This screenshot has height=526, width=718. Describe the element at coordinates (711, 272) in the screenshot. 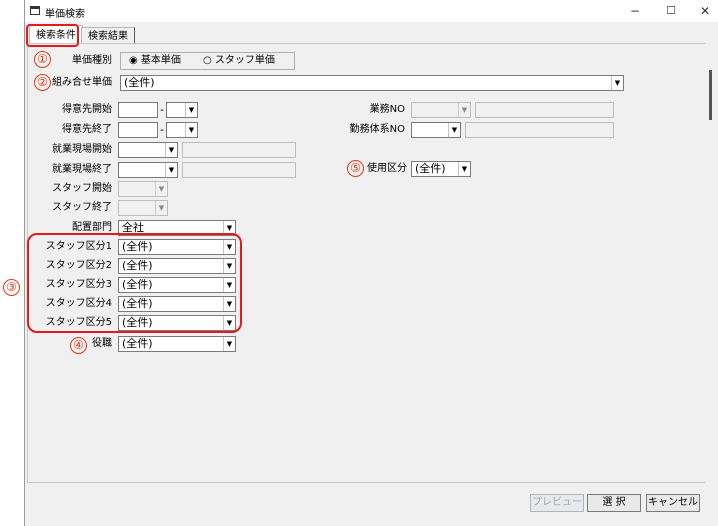

I see `vertical-scrollbar` at that location.